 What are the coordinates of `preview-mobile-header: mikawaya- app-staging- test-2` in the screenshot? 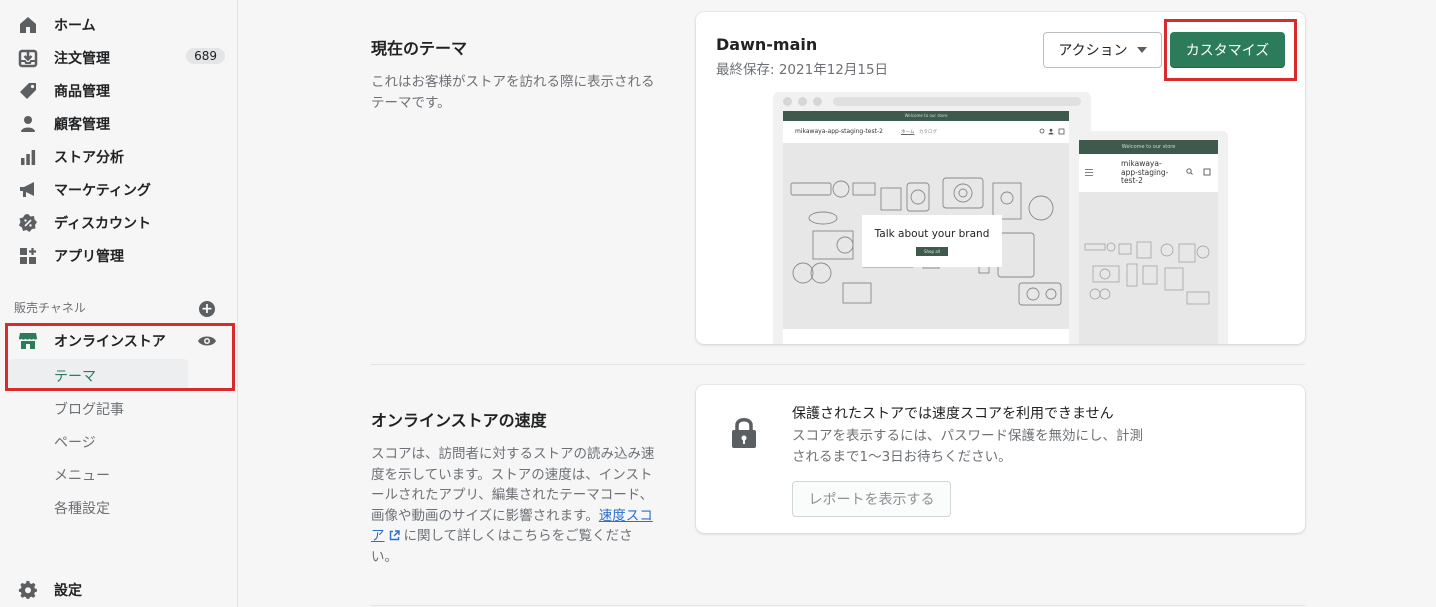 It's located at (1148, 173).